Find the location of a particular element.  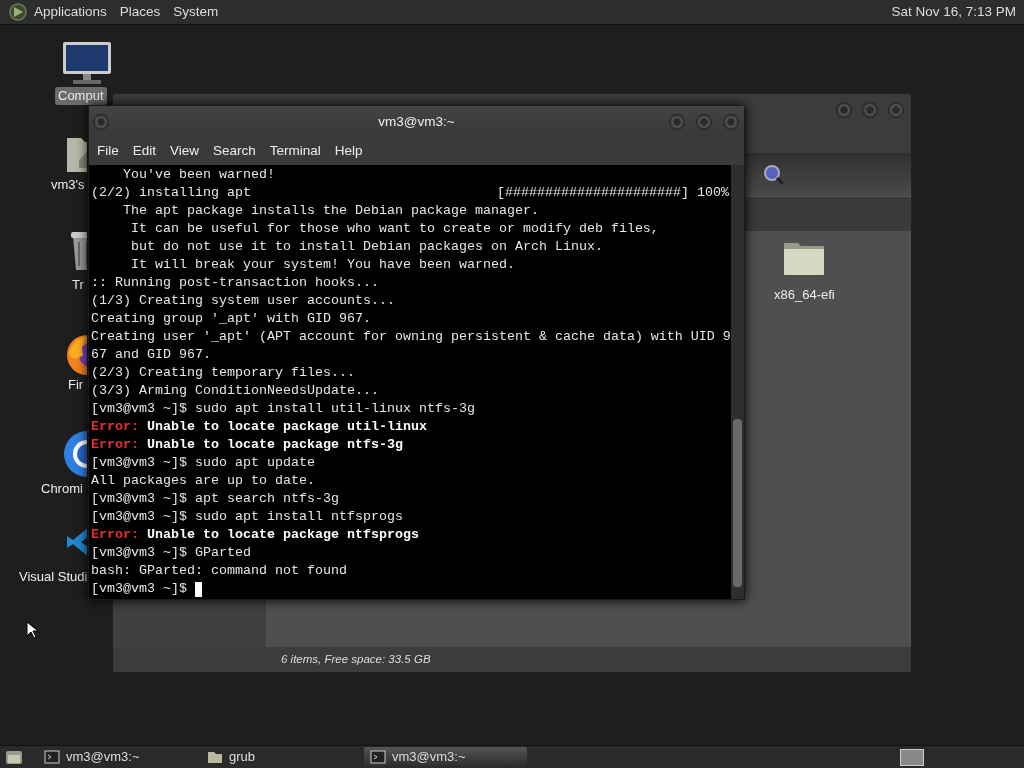

folder-name: x86_64-efi is located at coordinates (804, 295).